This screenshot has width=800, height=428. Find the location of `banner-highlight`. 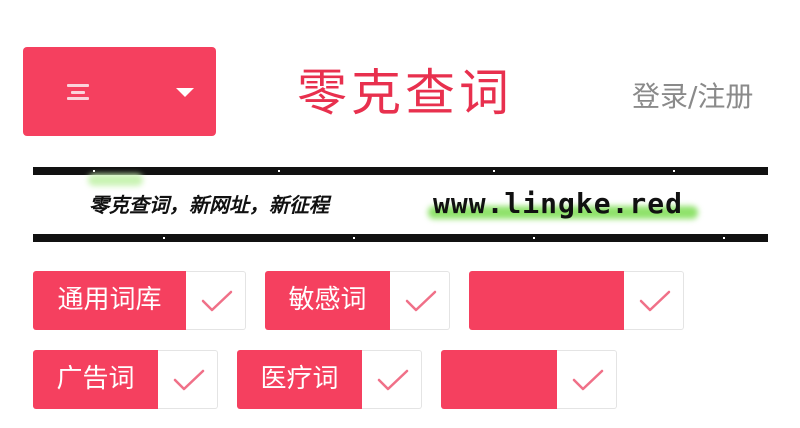

banner-highlight is located at coordinates (115, 180).